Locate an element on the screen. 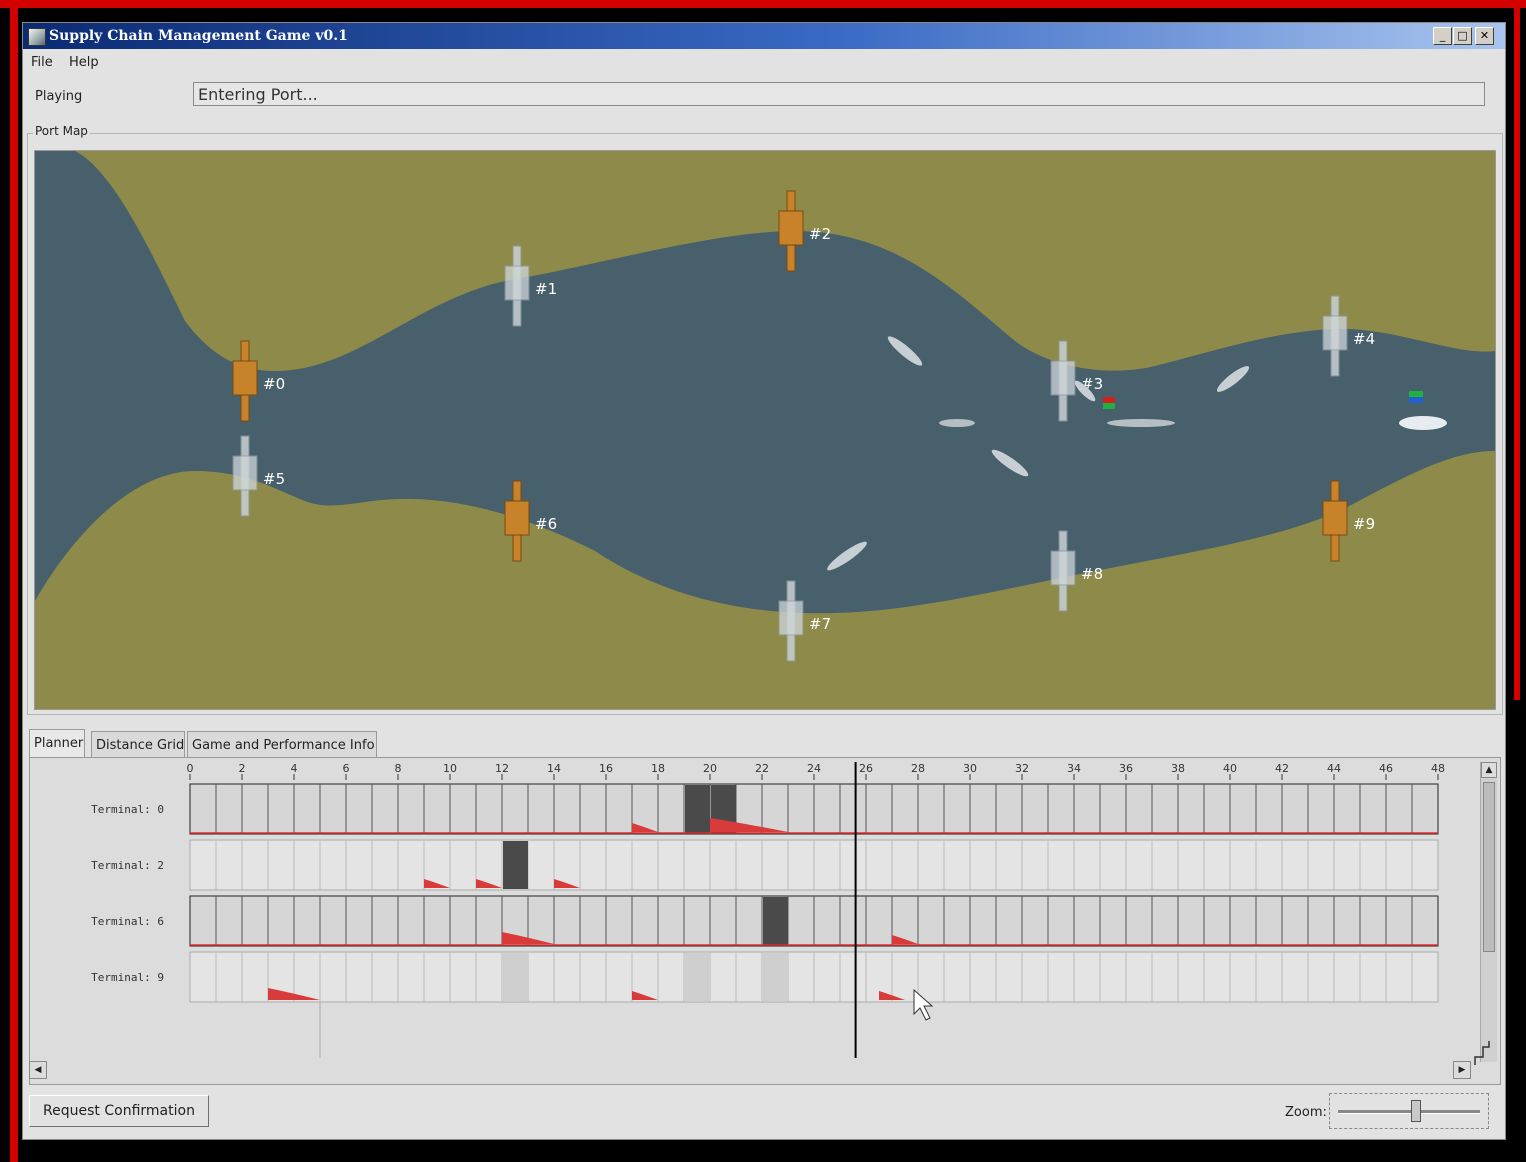  hour-tick-label: 36 is located at coordinates (1126, 768).